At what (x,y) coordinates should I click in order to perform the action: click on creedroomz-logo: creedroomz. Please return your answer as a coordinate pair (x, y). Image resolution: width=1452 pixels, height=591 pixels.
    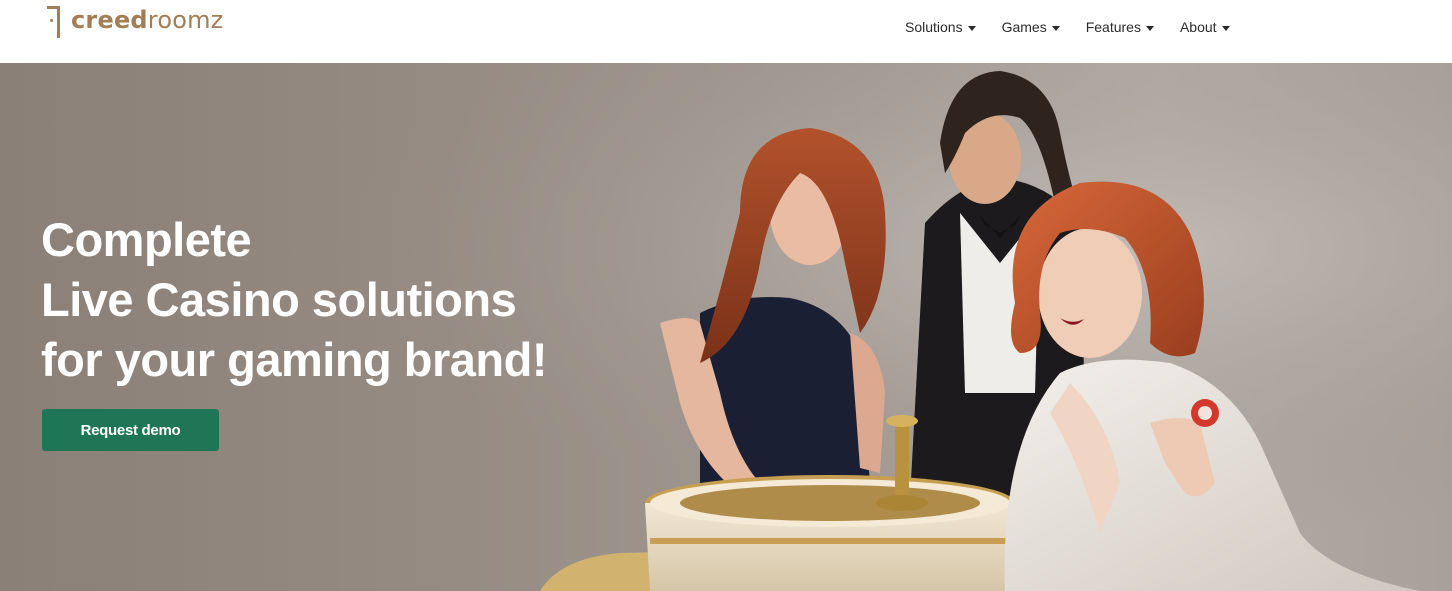
    Looking at the image, I should click on (133, 21).